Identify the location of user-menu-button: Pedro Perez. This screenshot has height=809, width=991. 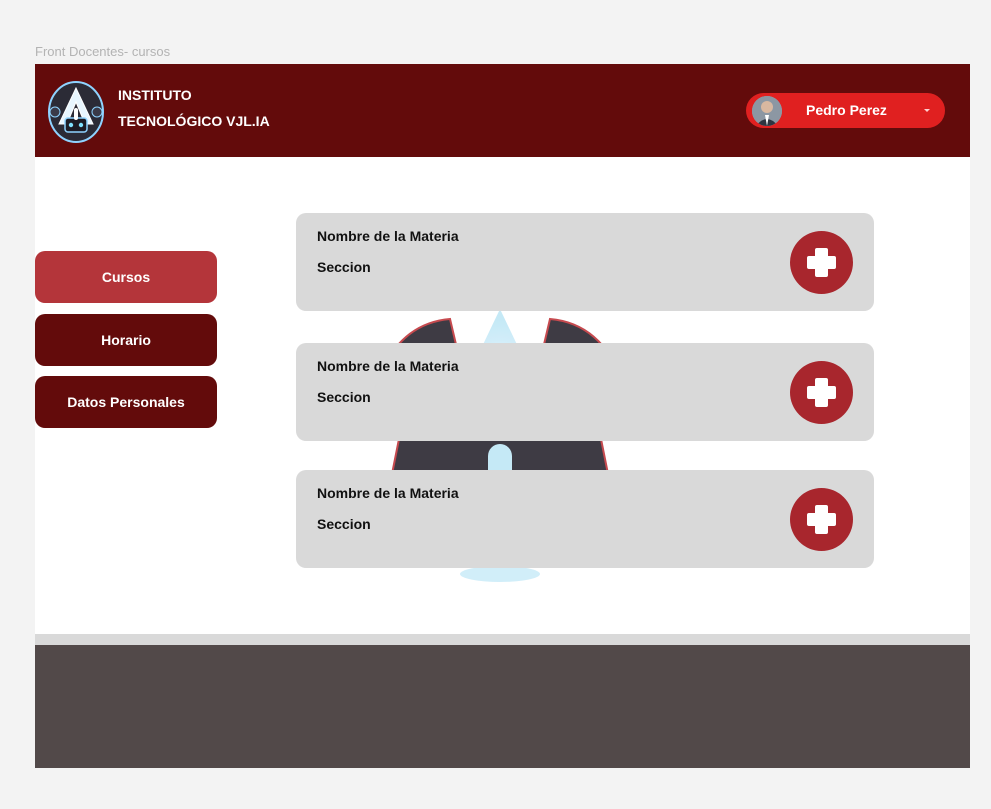
(845, 110).